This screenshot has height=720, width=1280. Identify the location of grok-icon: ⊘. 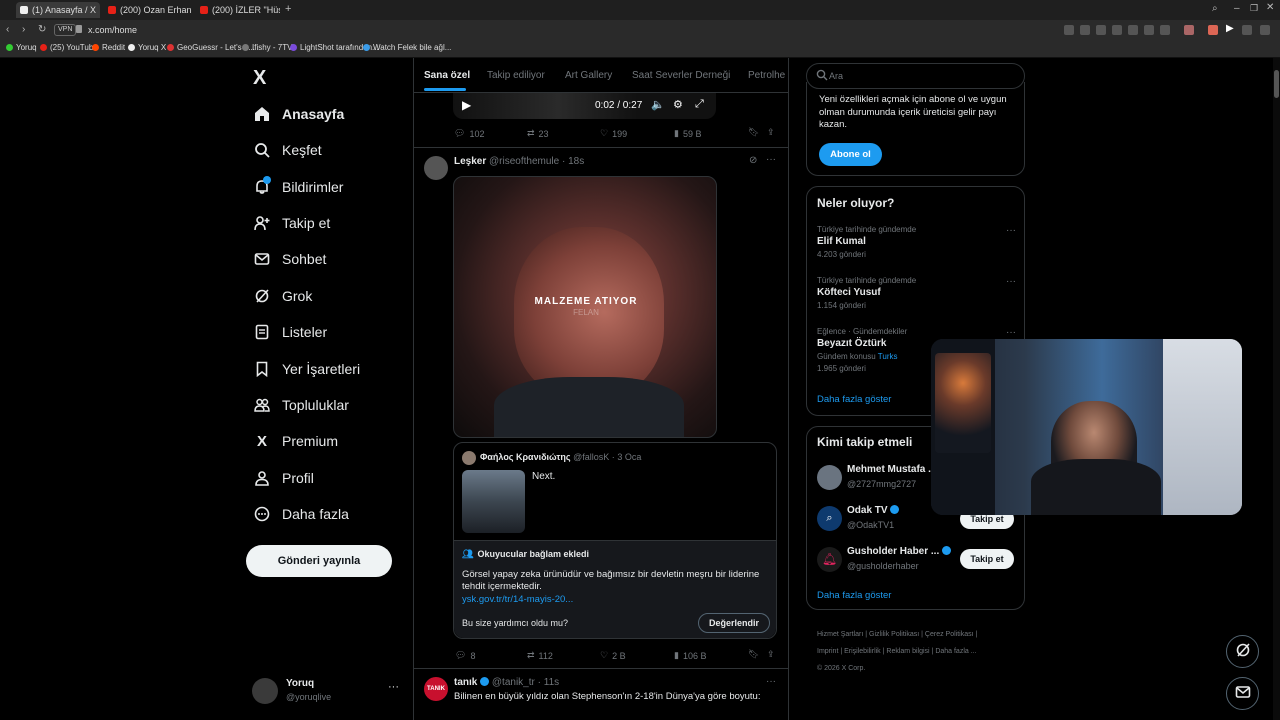
(753, 160).